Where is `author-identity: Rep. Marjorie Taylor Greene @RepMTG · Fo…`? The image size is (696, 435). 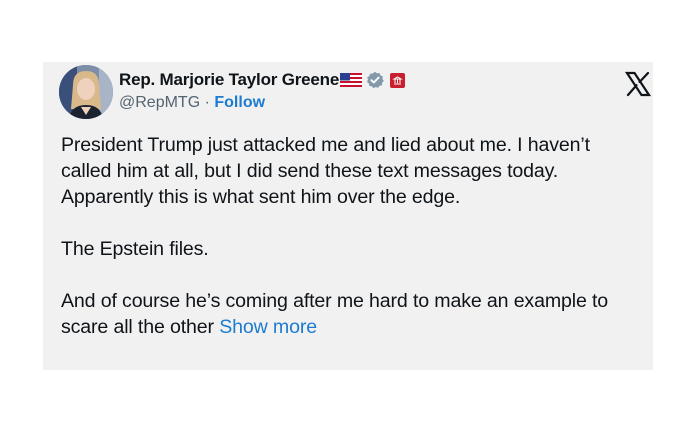
author-identity: Rep. Marjorie Taylor Greene @RepMTG · Fo… is located at coordinates (262, 91).